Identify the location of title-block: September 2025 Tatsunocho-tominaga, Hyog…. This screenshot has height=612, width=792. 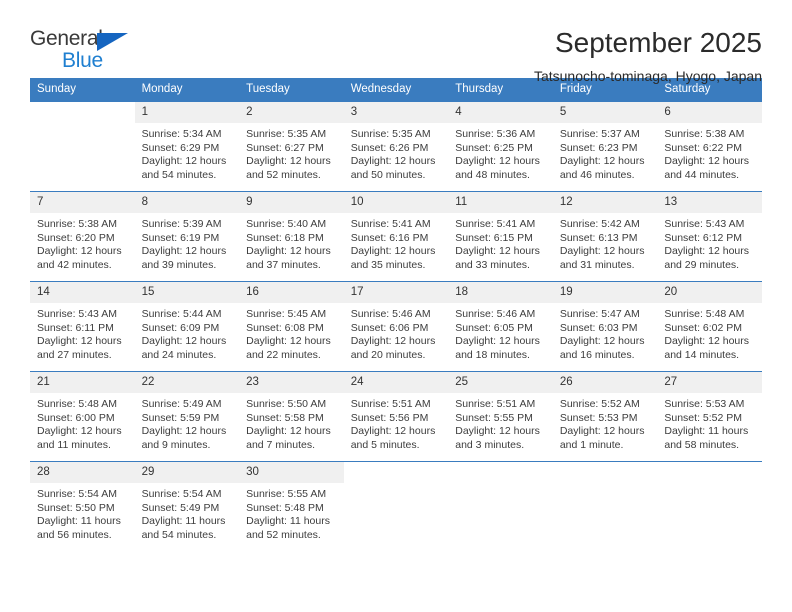
(648, 56).